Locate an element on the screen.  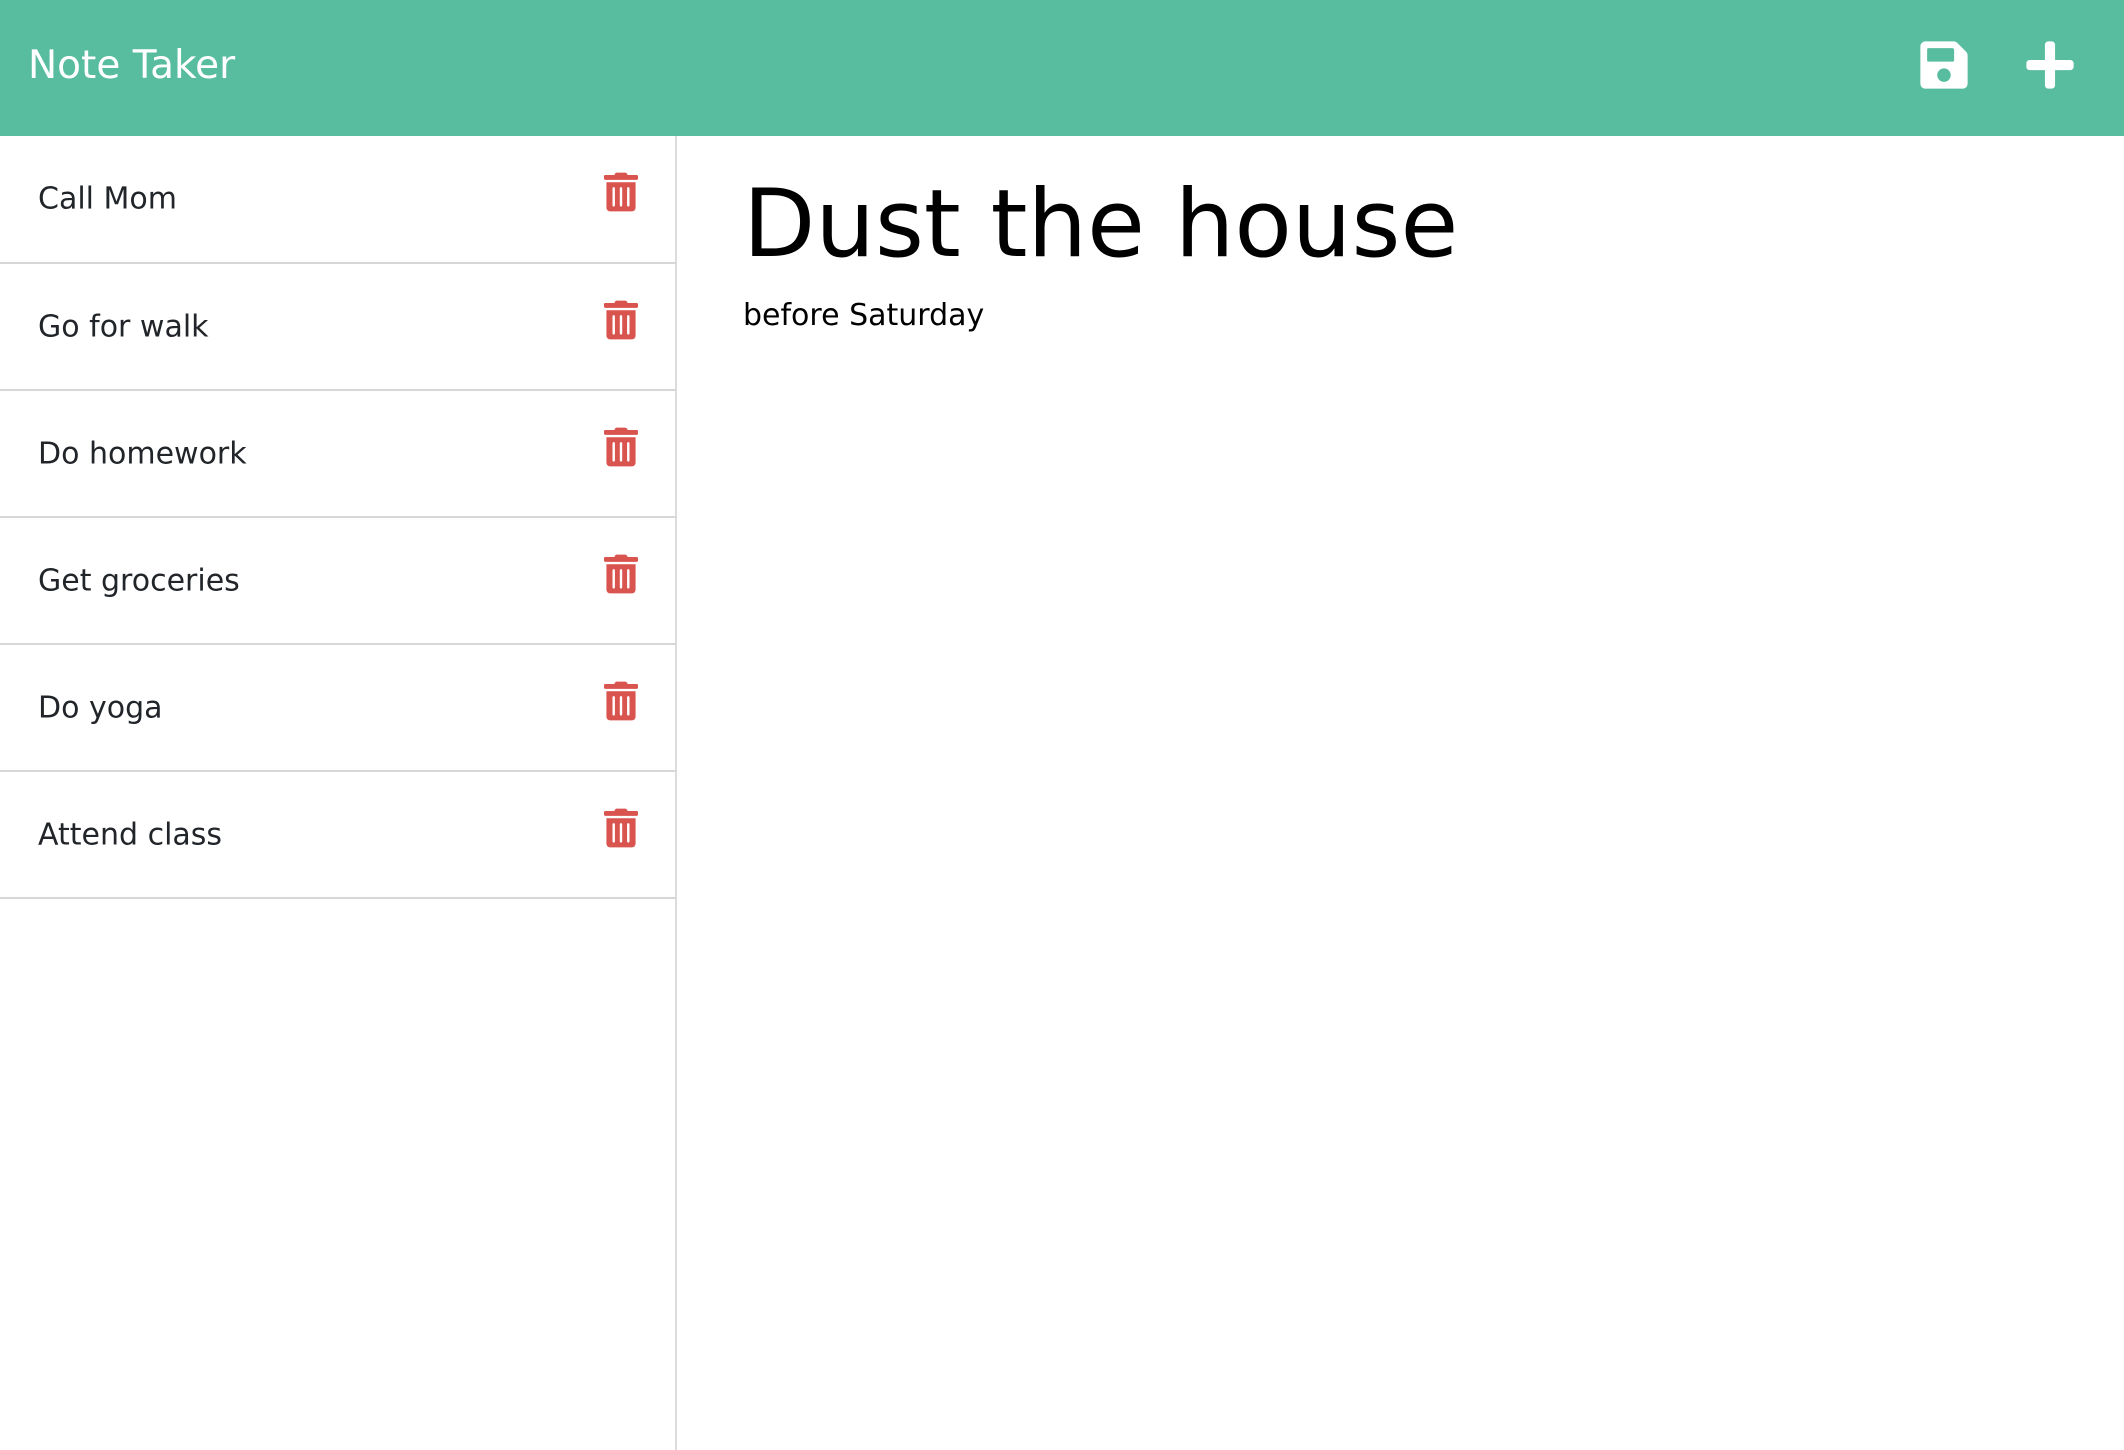
note-title: Call Mom is located at coordinates (107, 199).